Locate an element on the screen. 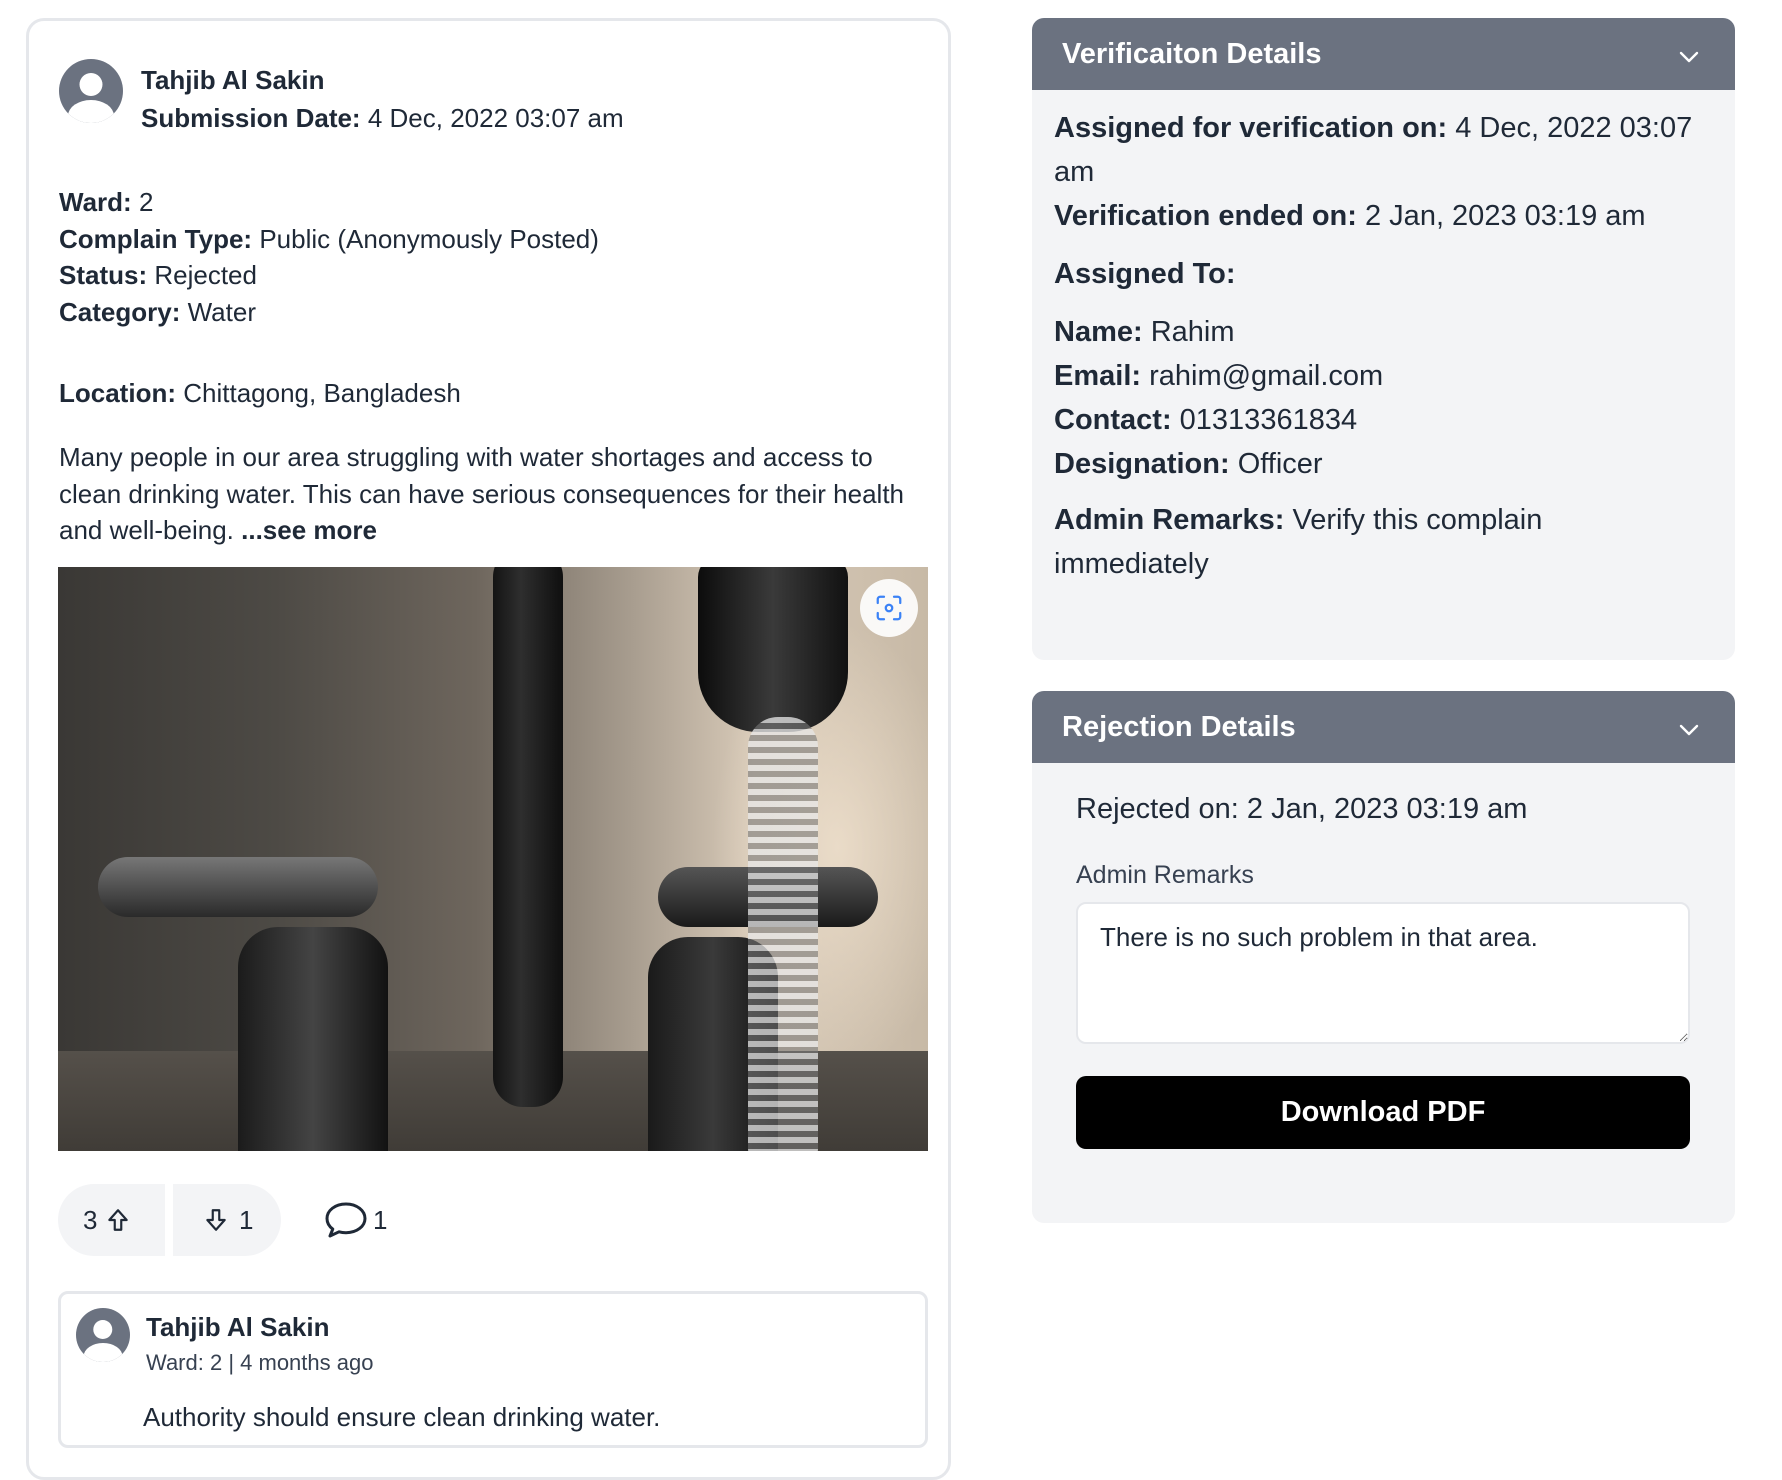 This screenshot has height=1480, width=1782. assignee-name: Name: Rahim is located at coordinates (1144, 332).